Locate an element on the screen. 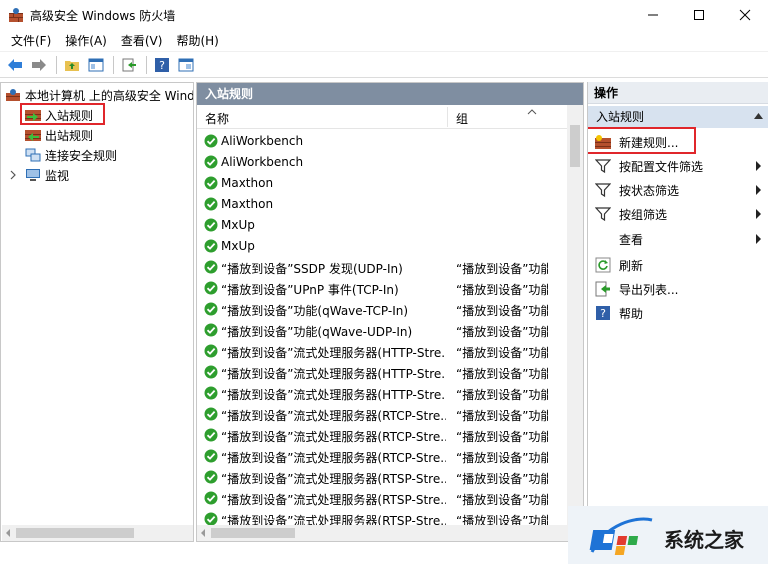 This screenshot has height=564, width=768. new-rule-highlight is located at coordinates (642, 140).